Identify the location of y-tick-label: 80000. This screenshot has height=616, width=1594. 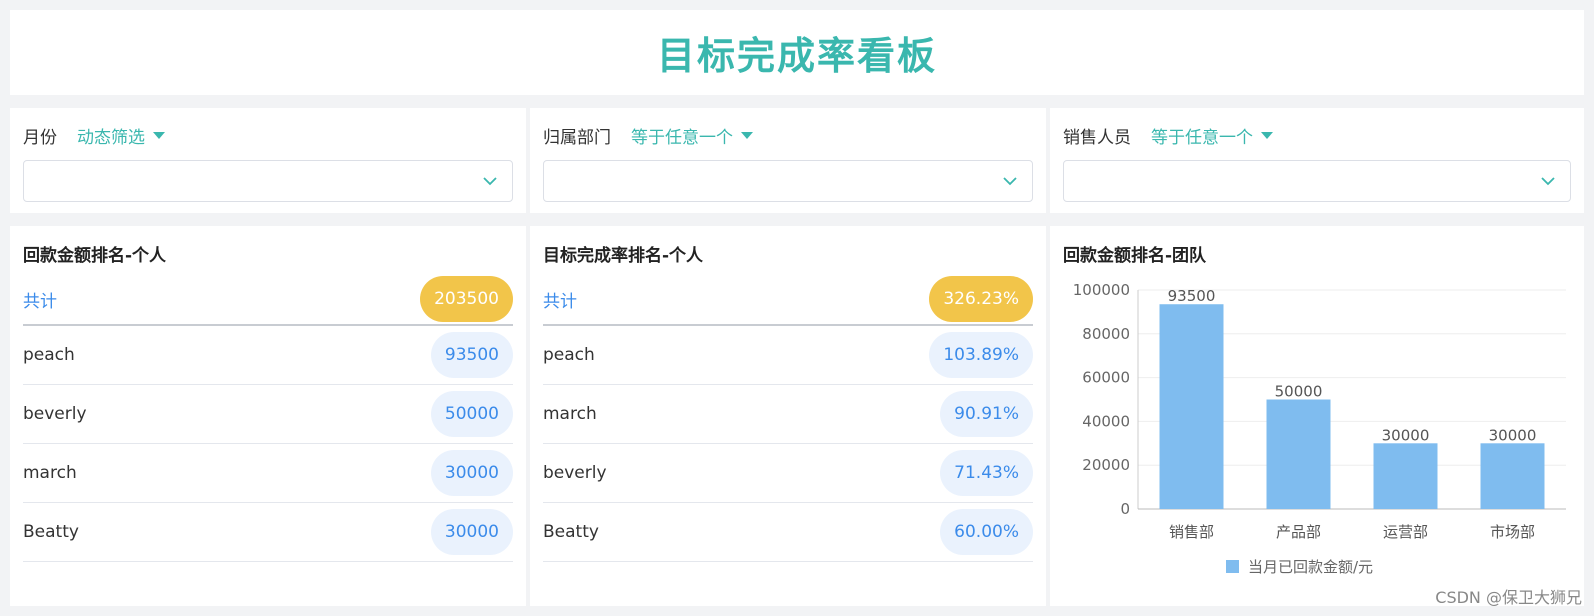
(1106, 334).